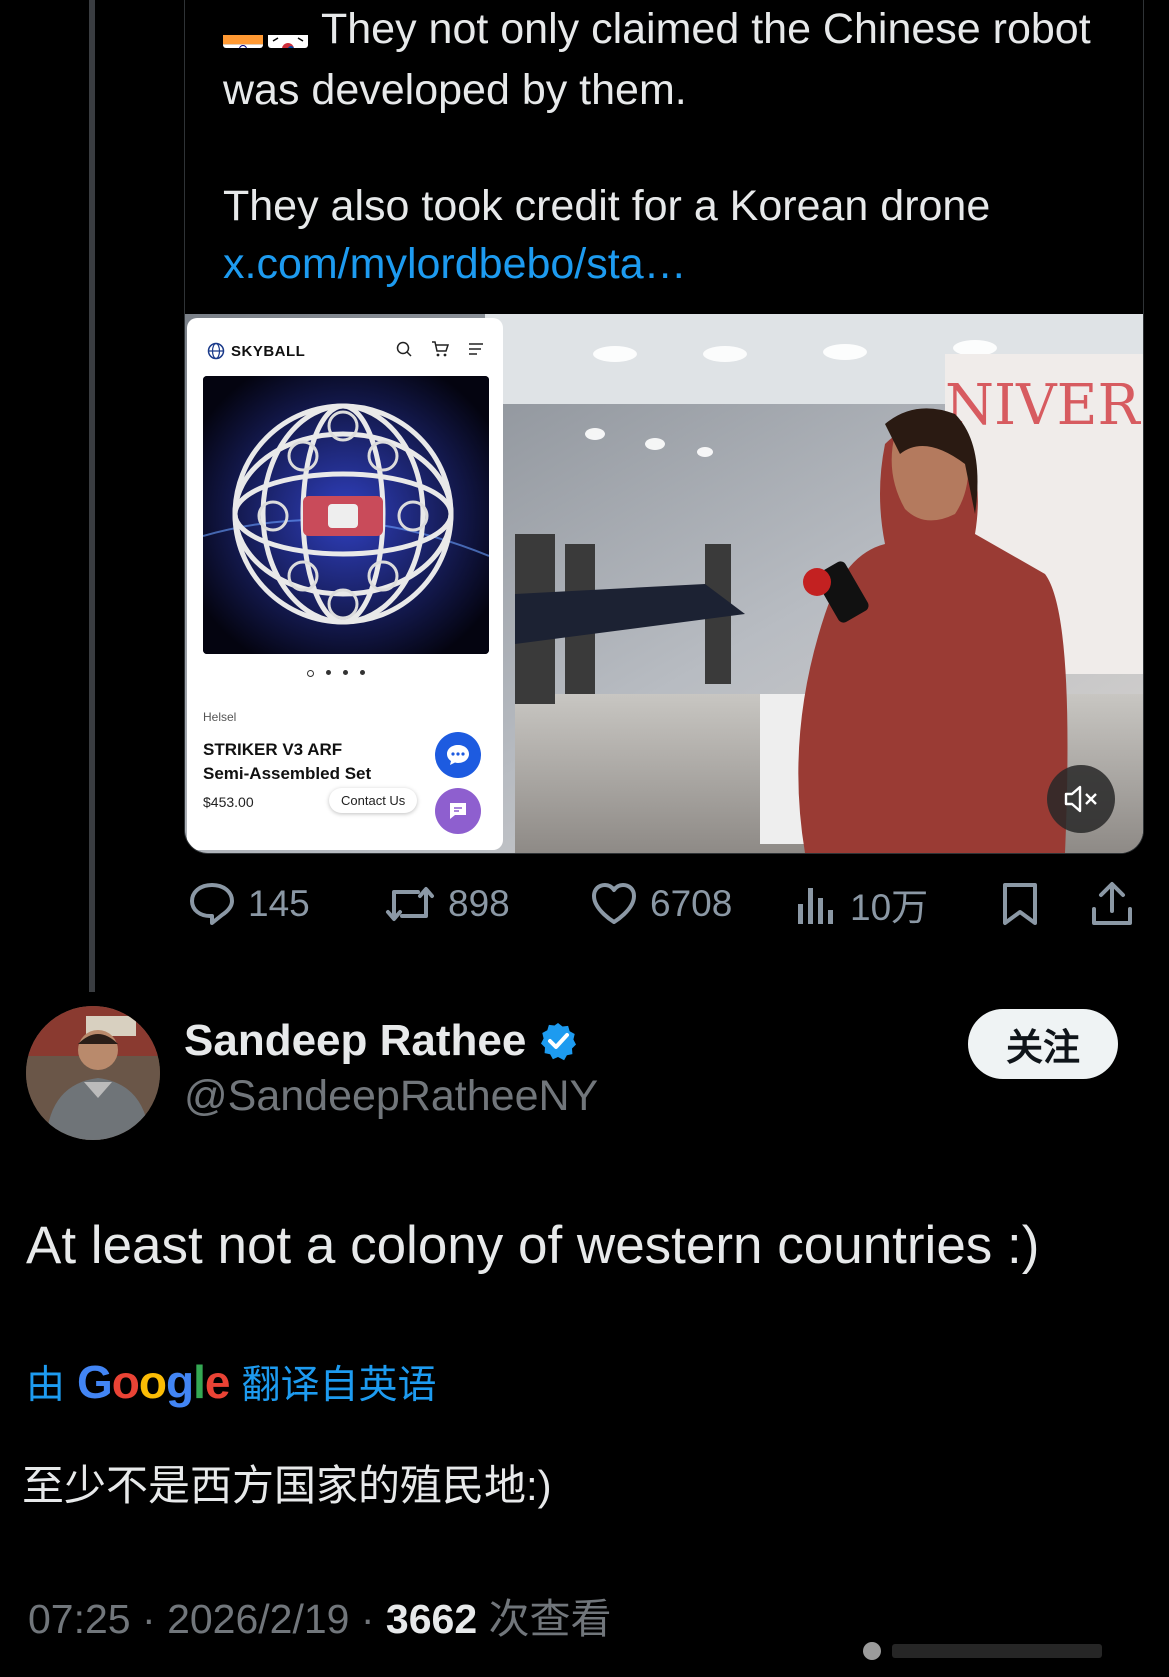 Image resolution: width=1169 pixels, height=1677 pixels. I want to click on product-brand: Helsel, so click(220, 717).